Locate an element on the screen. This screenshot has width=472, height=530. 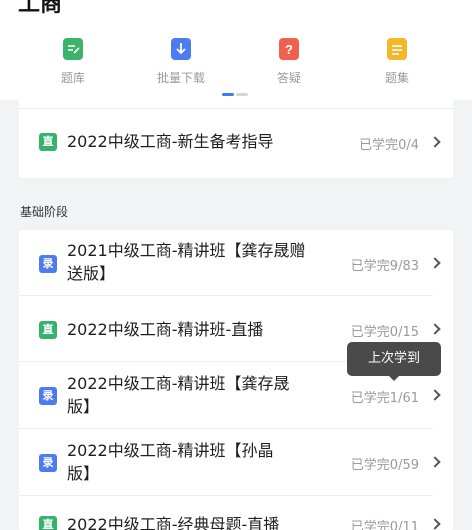
quick-nav: 题库 批量下载 ? 答疑 题集 is located at coordinates (236, 65).